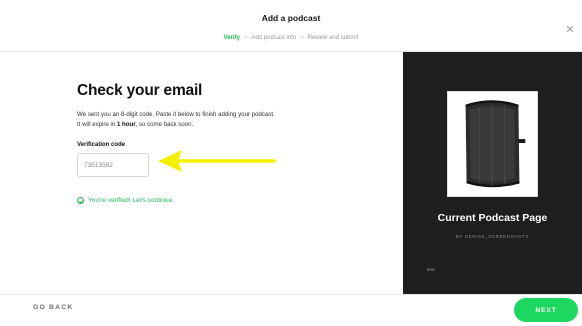 Image resolution: width=582 pixels, height=326 pixels. Describe the element at coordinates (101, 145) in the screenshot. I see `verification-code-label: Verification code` at that location.